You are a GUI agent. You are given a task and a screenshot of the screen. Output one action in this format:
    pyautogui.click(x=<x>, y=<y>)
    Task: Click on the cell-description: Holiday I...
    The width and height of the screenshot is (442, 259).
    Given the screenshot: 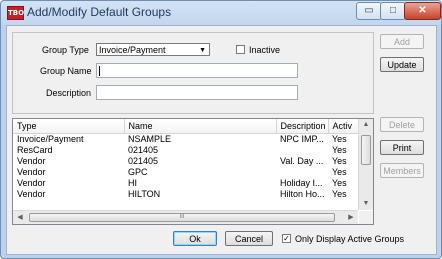 What is the action you would take?
    pyautogui.click(x=301, y=183)
    